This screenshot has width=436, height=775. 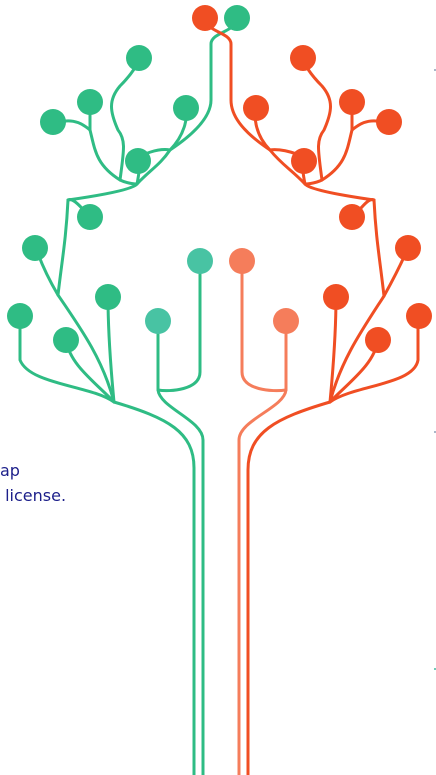 What do you see at coordinates (10, 470) in the screenshot?
I see `cropped-caption-line-1: ap` at bounding box center [10, 470].